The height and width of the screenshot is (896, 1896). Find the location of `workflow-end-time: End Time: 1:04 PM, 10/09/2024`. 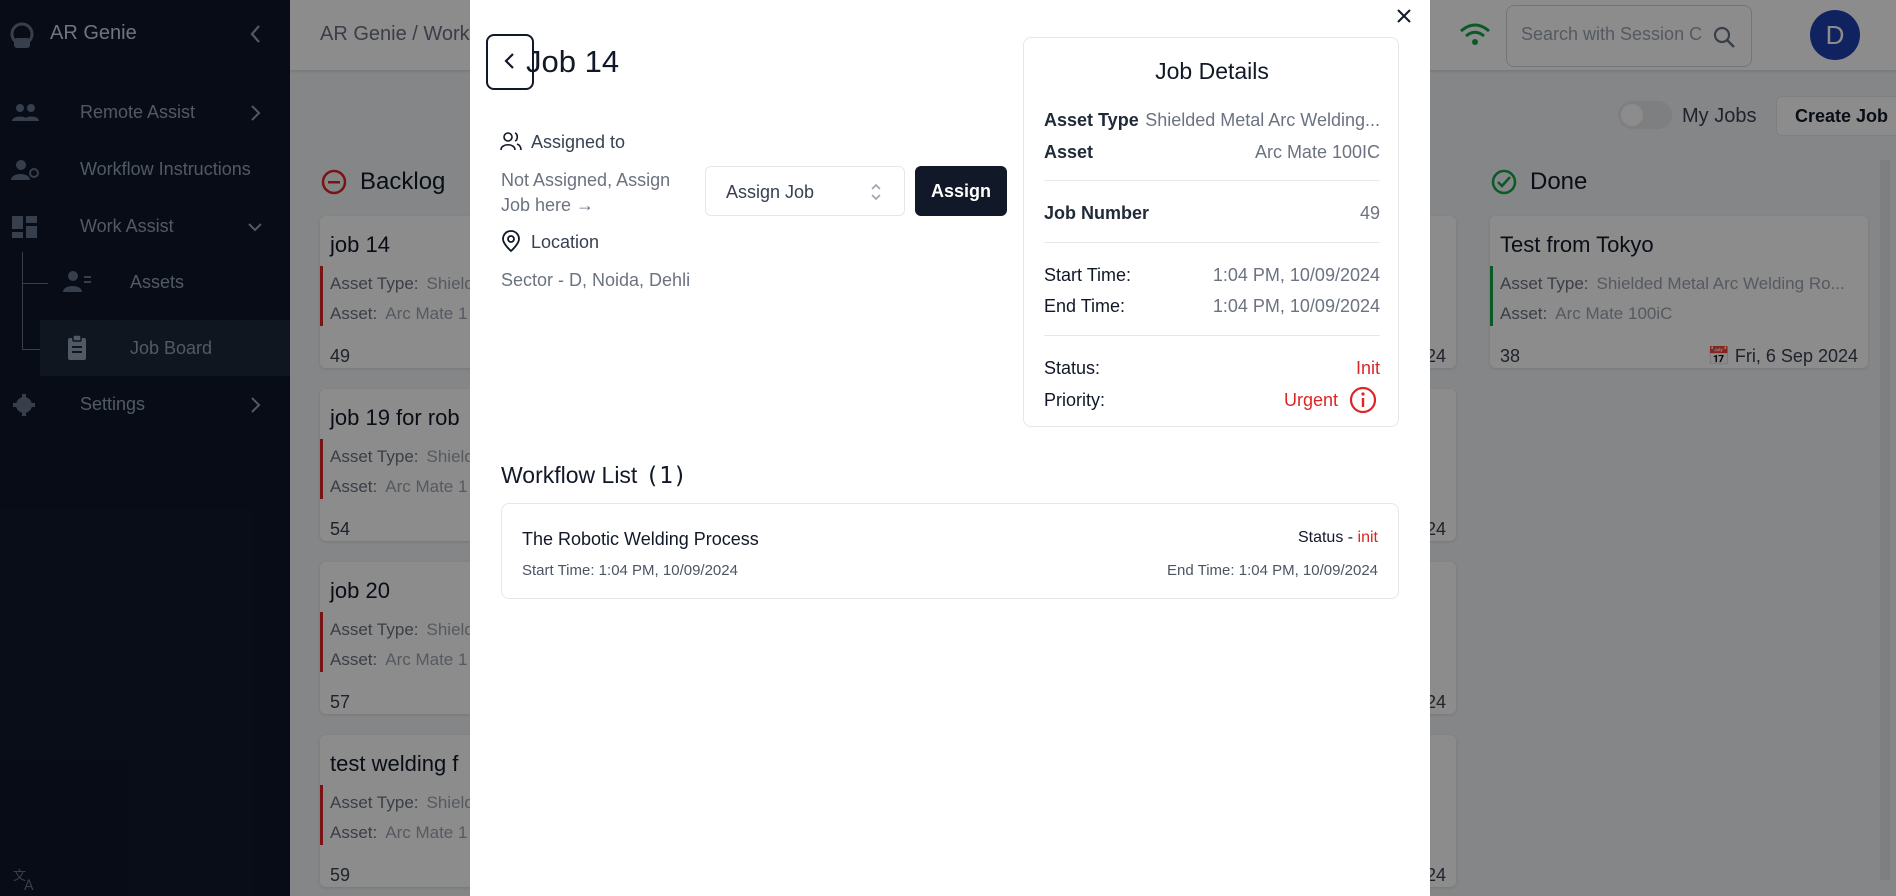

workflow-end-time: End Time: 1:04 PM, 10/09/2024 is located at coordinates (1272, 570).